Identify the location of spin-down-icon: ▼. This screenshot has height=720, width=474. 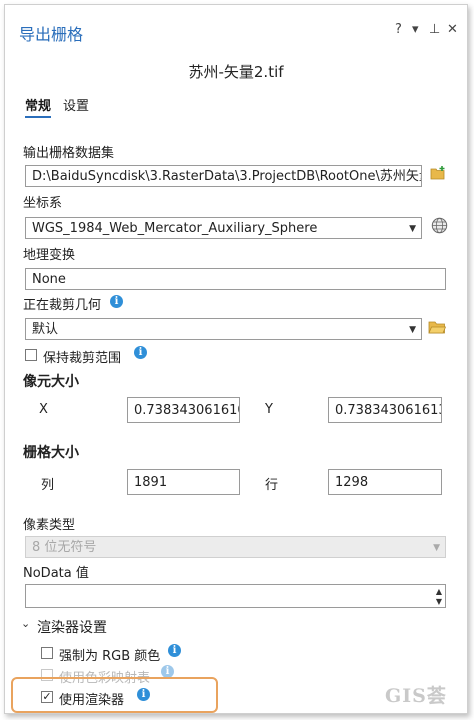
(439, 602).